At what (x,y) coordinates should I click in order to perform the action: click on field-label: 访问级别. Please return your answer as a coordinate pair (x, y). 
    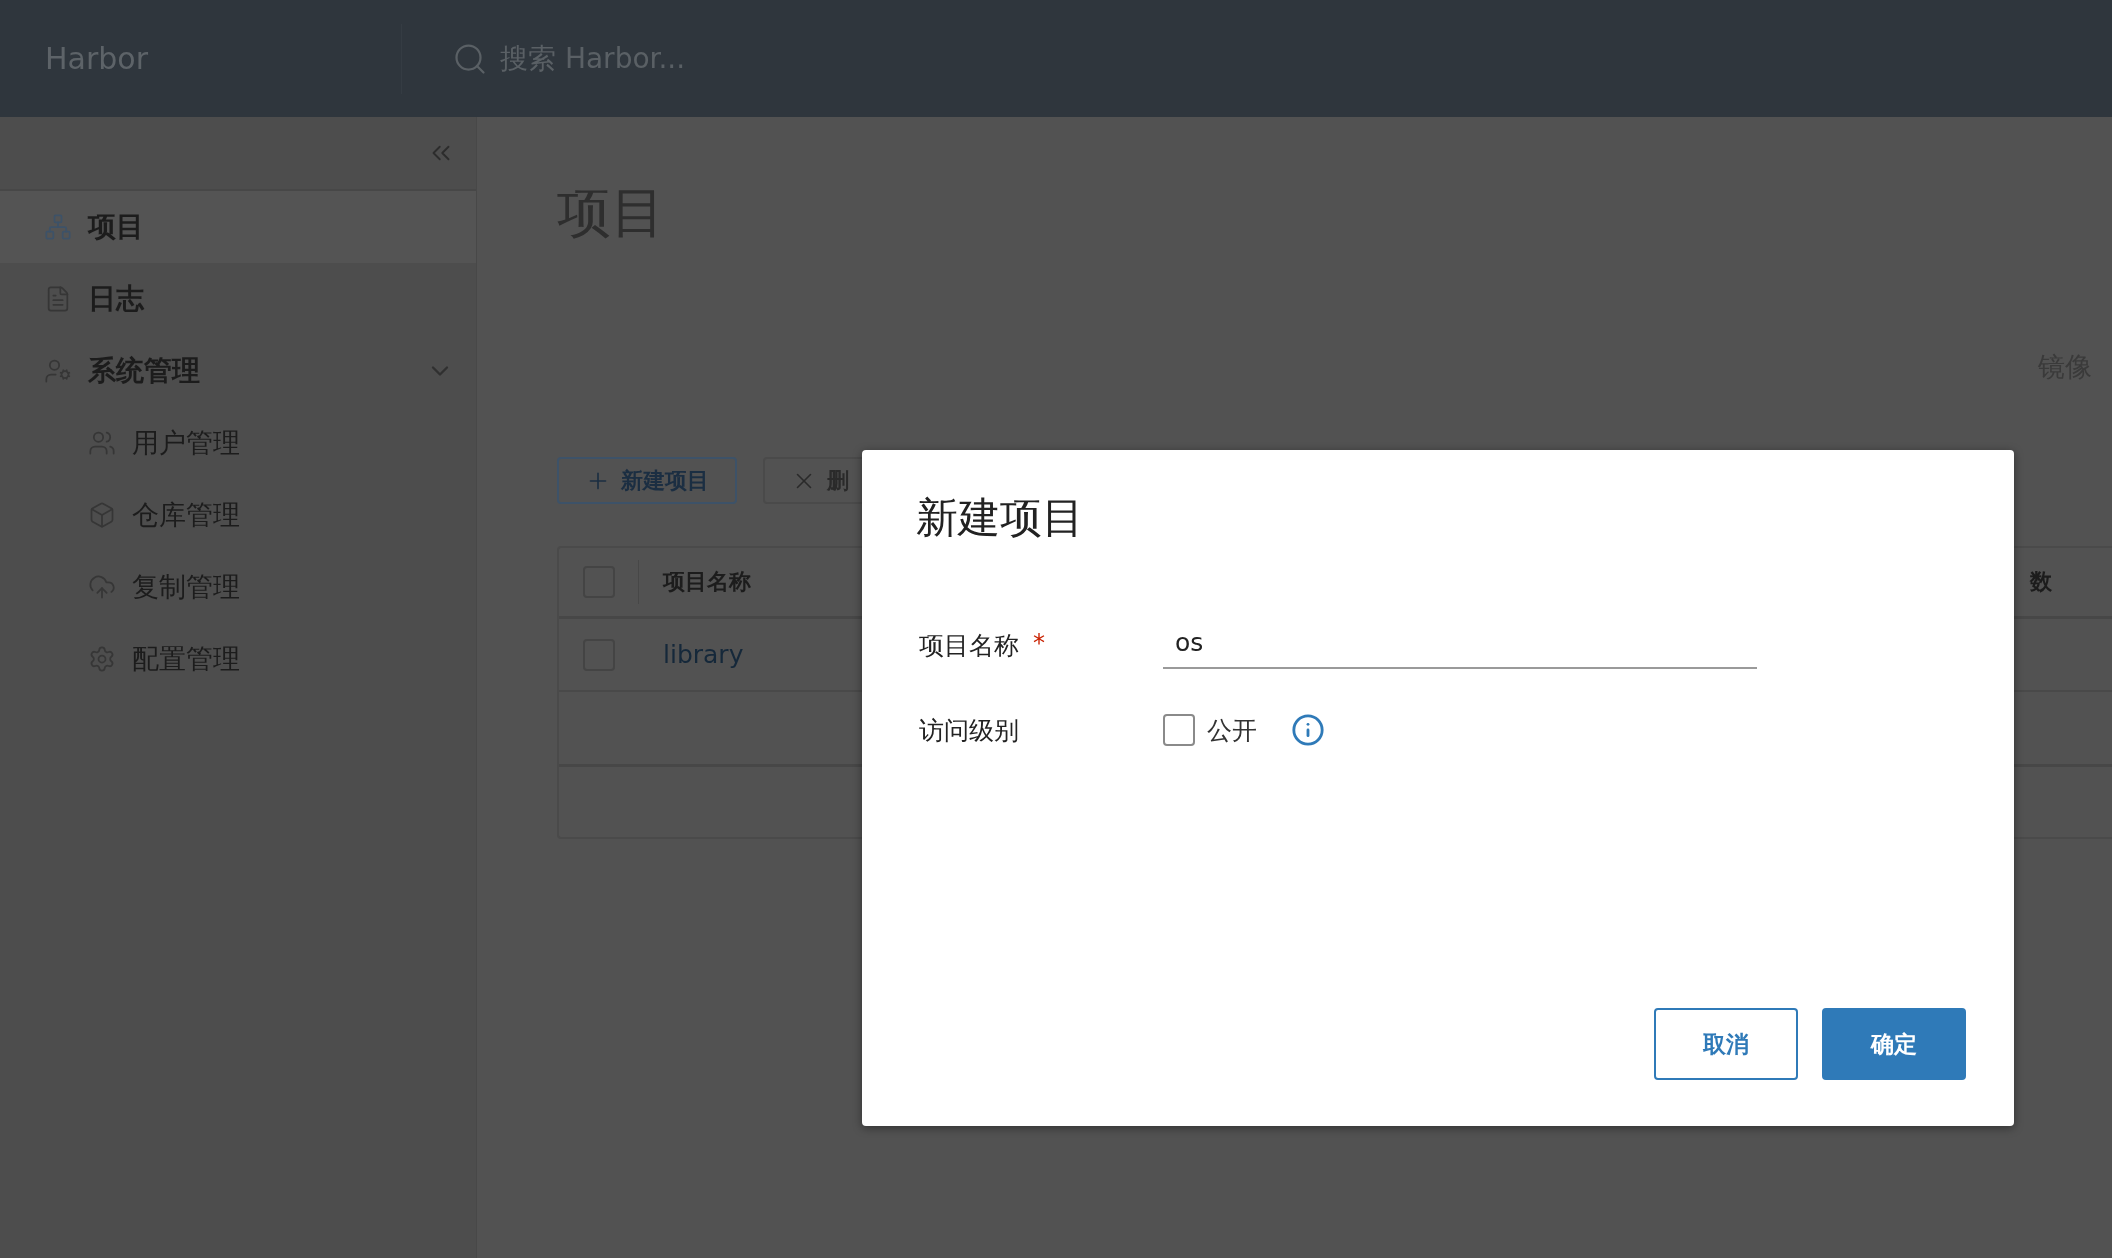
    Looking at the image, I should click on (969, 730).